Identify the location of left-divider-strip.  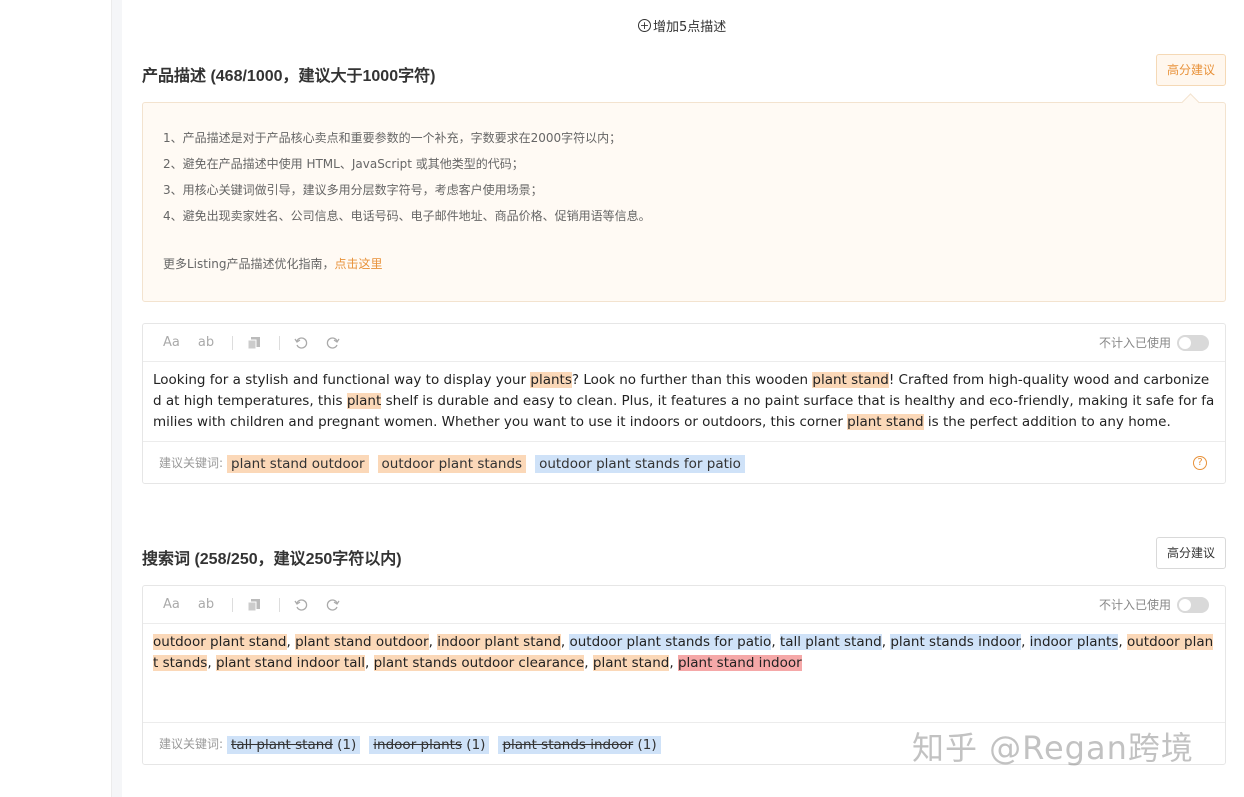
(117, 398).